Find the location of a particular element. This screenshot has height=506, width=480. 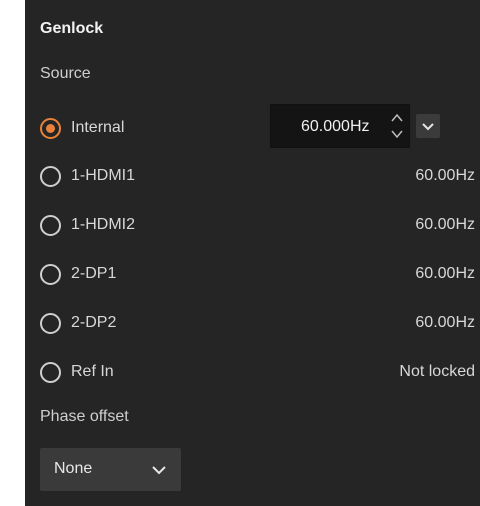

source-option-label: 2-DP1 is located at coordinates (94, 273).